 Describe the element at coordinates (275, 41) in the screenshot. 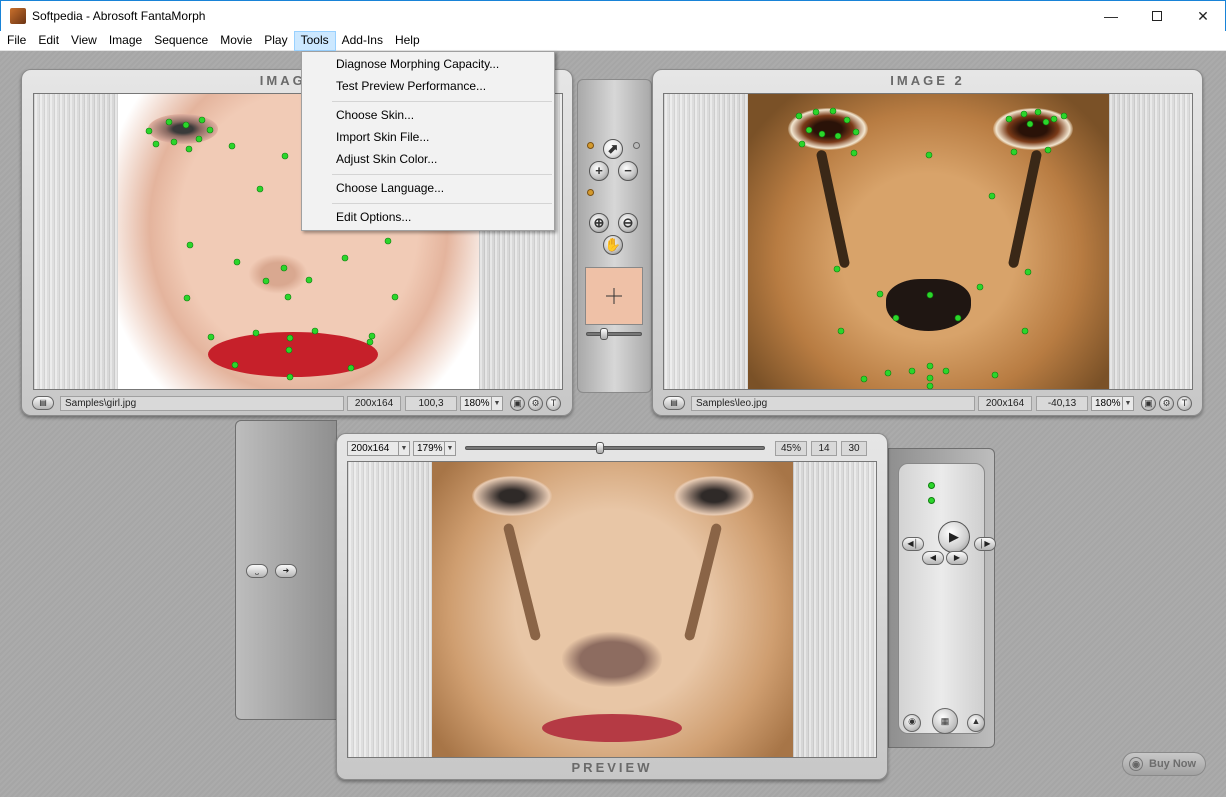

I see `menu-play: Play` at that location.